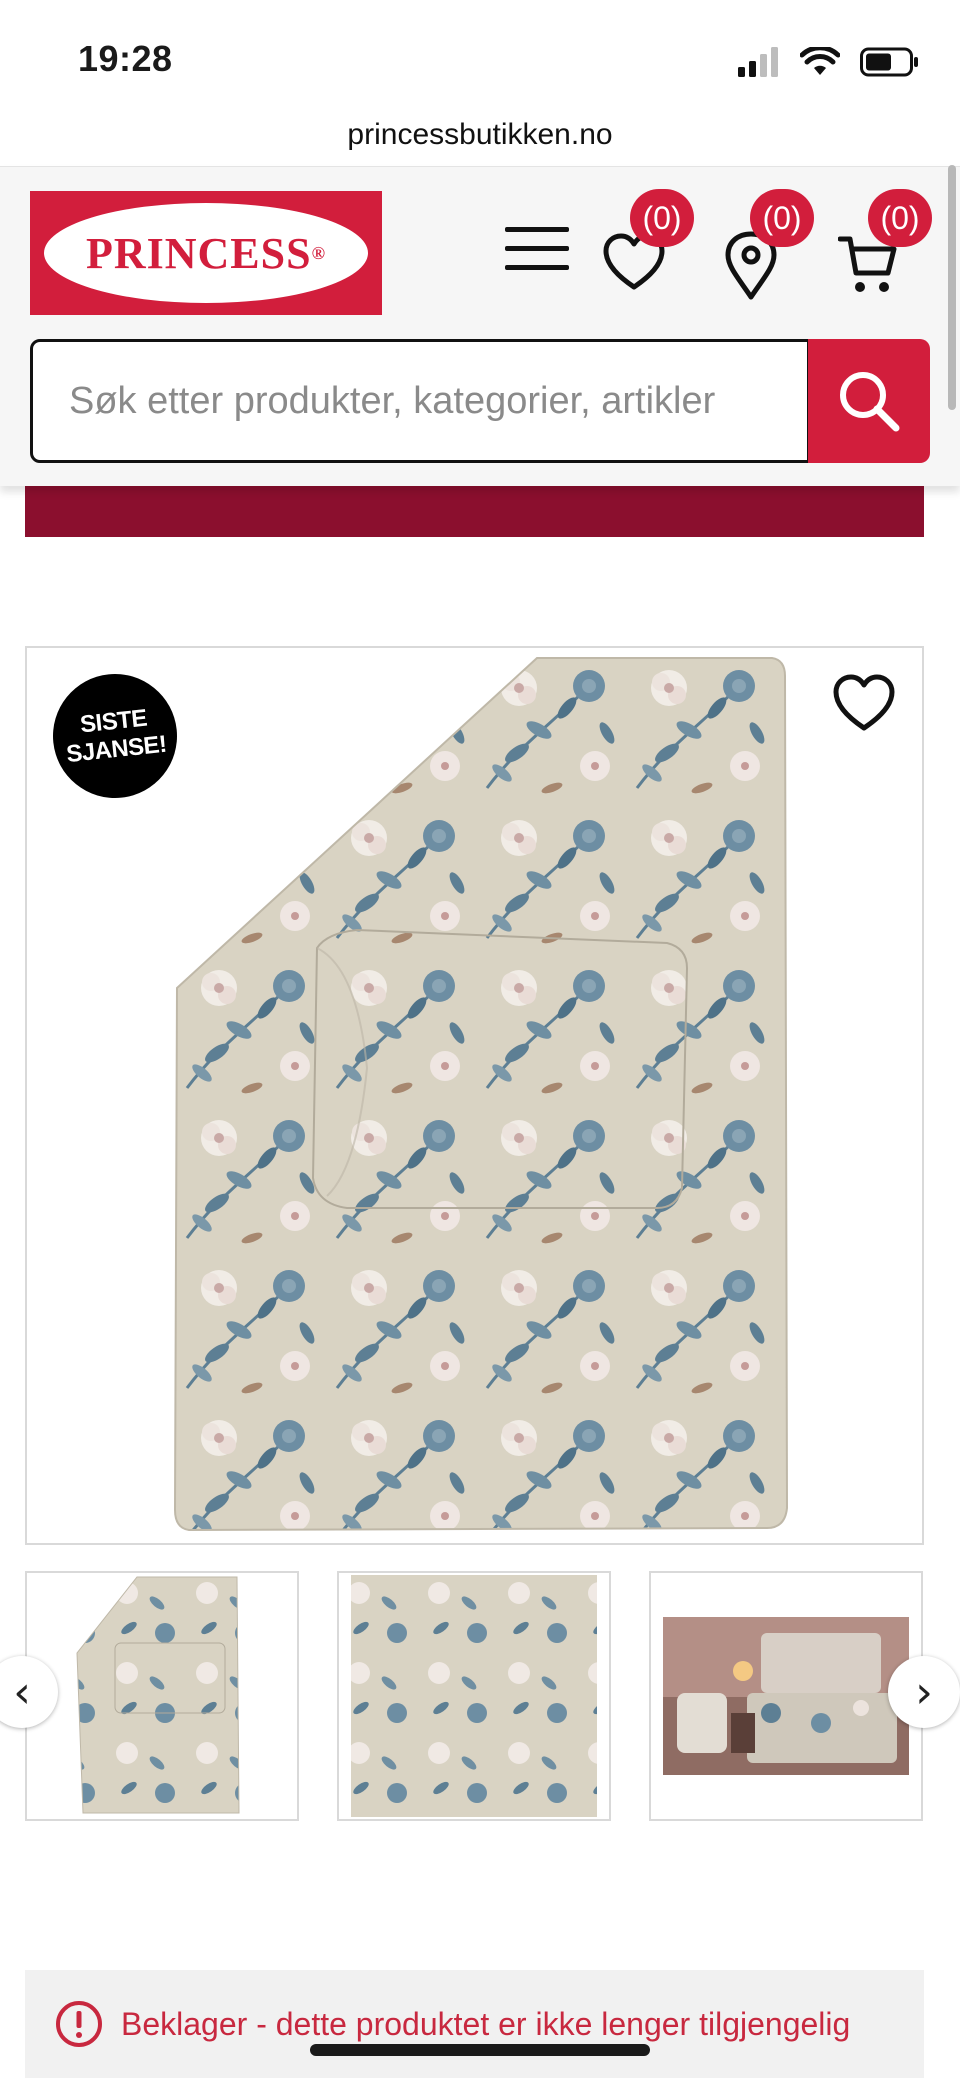  What do you see at coordinates (319, 252) in the screenshot?
I see `logo-registered-mark: ®` at bounding box center [319, 252].